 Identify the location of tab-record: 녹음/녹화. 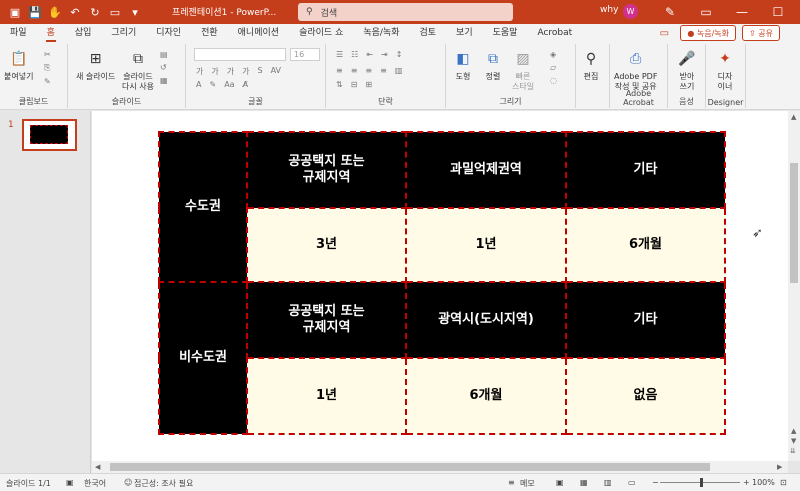
(381, 33).